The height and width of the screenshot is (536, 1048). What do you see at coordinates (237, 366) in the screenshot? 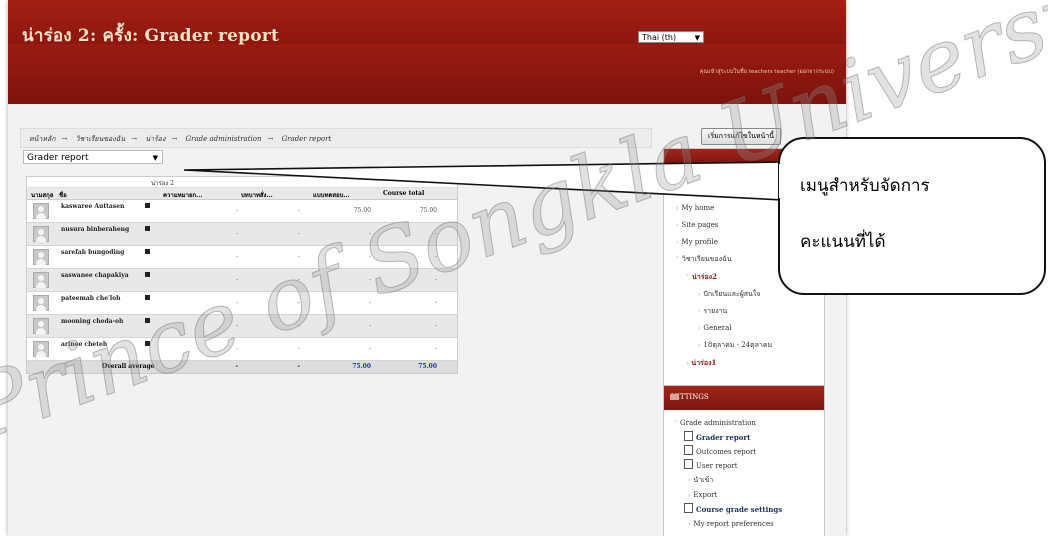
I see `overall-cell: -` at bounding box center [237, 366].